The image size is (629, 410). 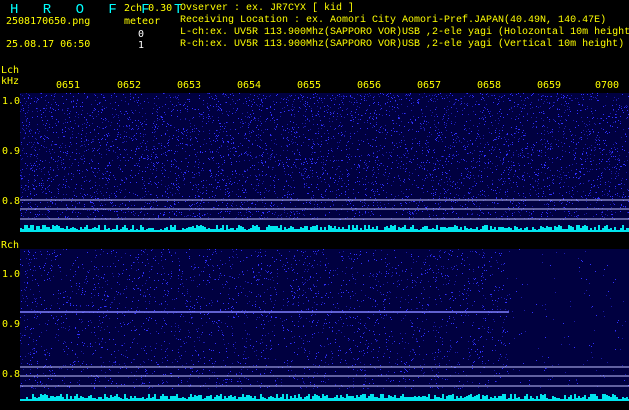 What do you see at coordinates (141, 45) in the screenshot?
I see `rch-meteor-count: 1` at bounding box center [141, 45].